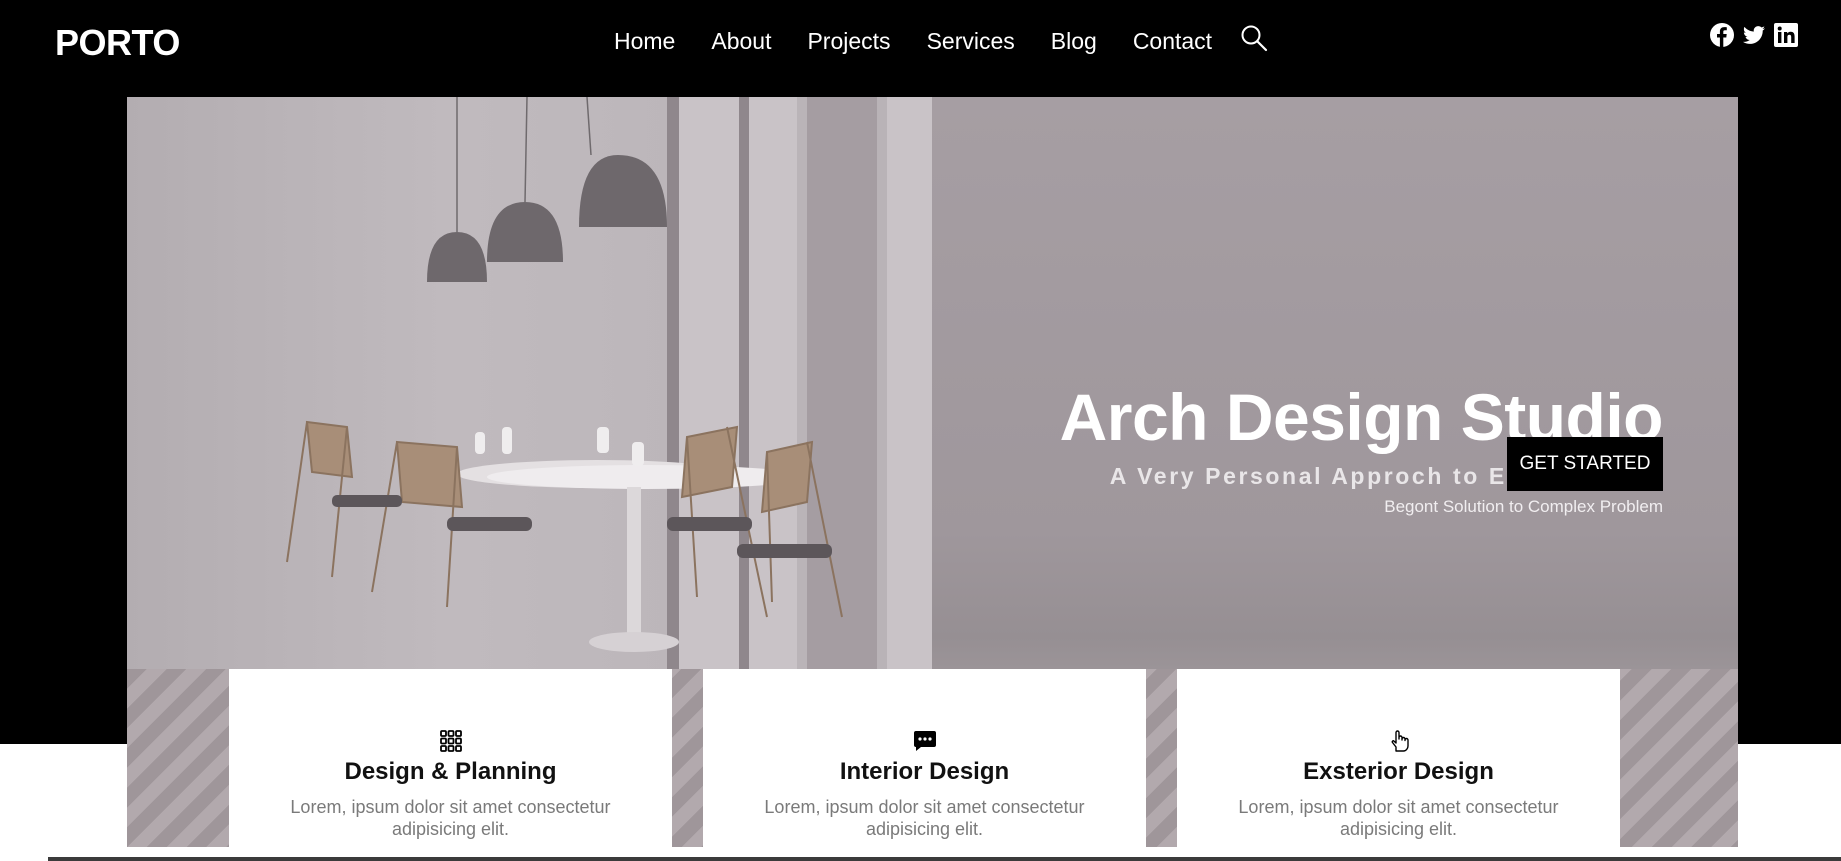 The image size is (1841, 861). What do you see at coordinates (1074, 41) in the screenshot?
I see `nav-blog: Blog` at bounding box center [1074, 41].